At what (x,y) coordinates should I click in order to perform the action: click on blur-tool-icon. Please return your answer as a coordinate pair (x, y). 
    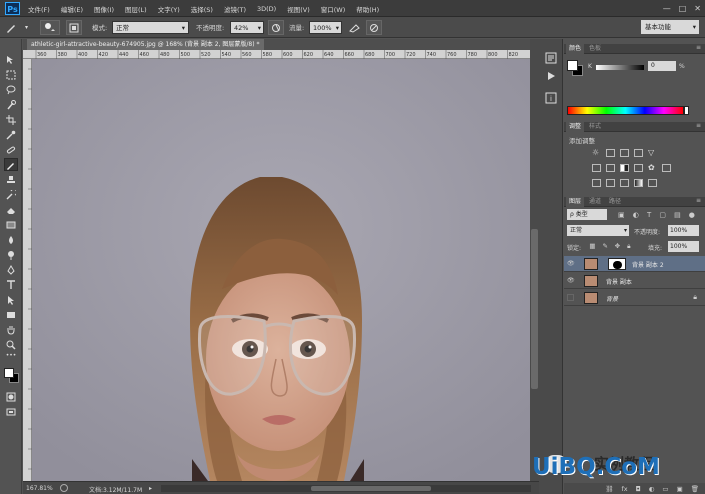
    Looking at the image, I should click on (11, 239).